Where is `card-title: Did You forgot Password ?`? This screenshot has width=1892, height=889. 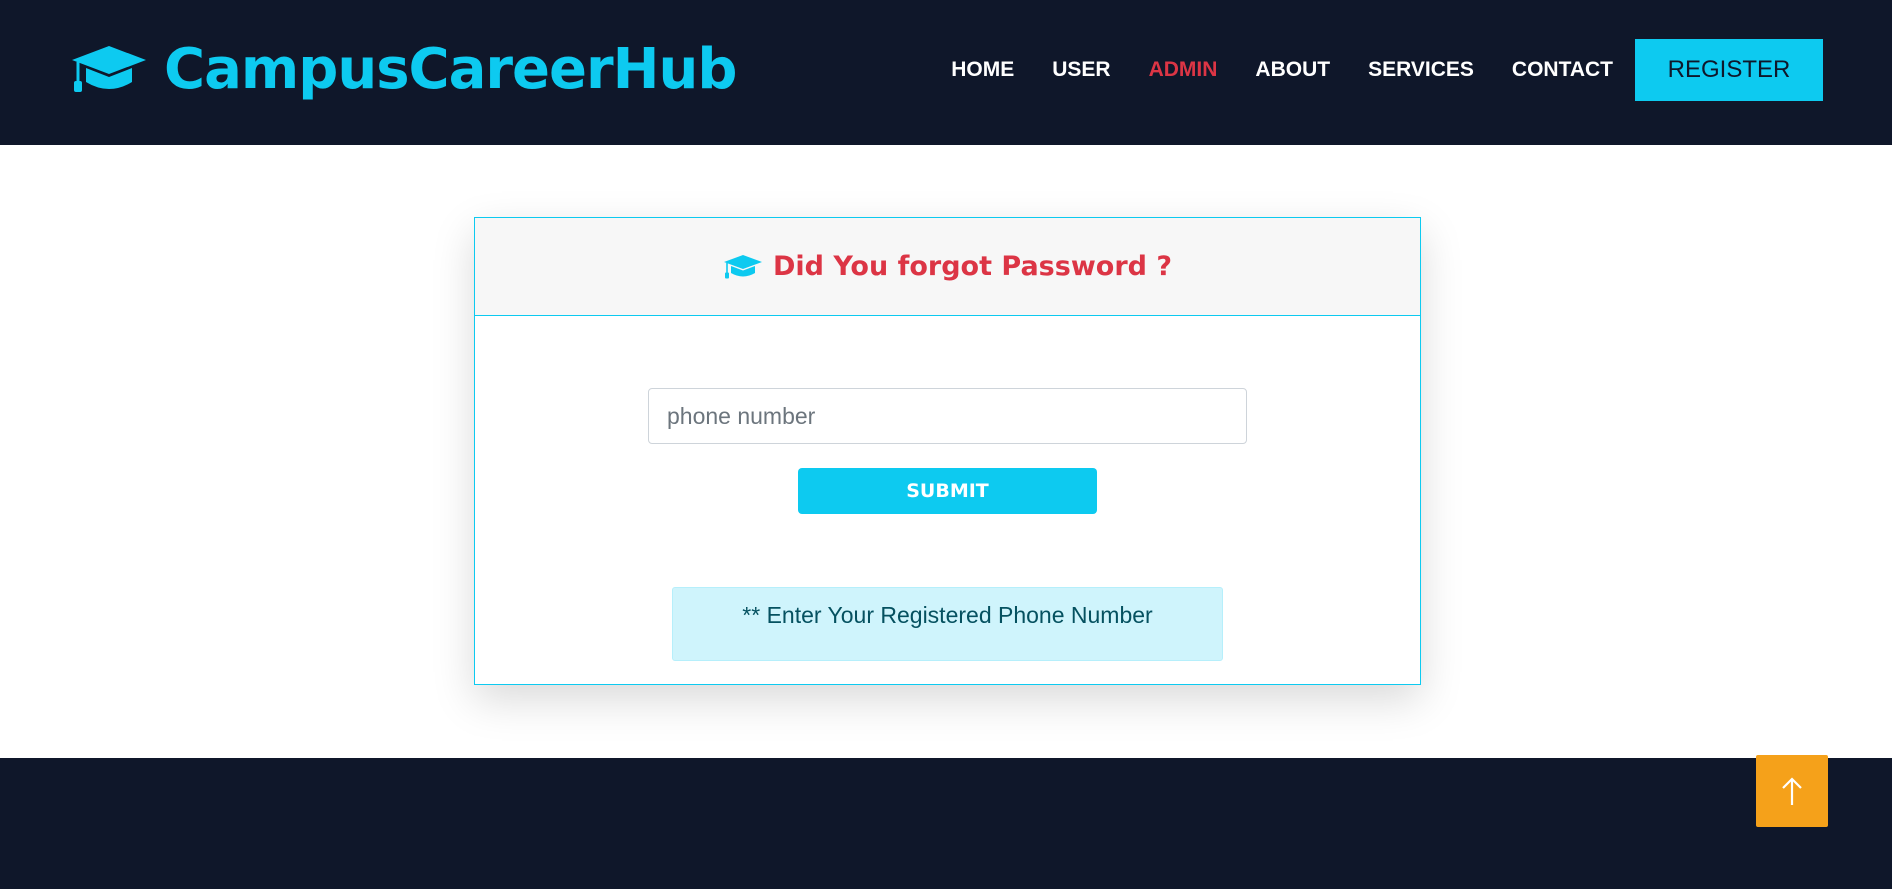 card-title: Did You forgot Password ? is located at coordinates (972, 266).